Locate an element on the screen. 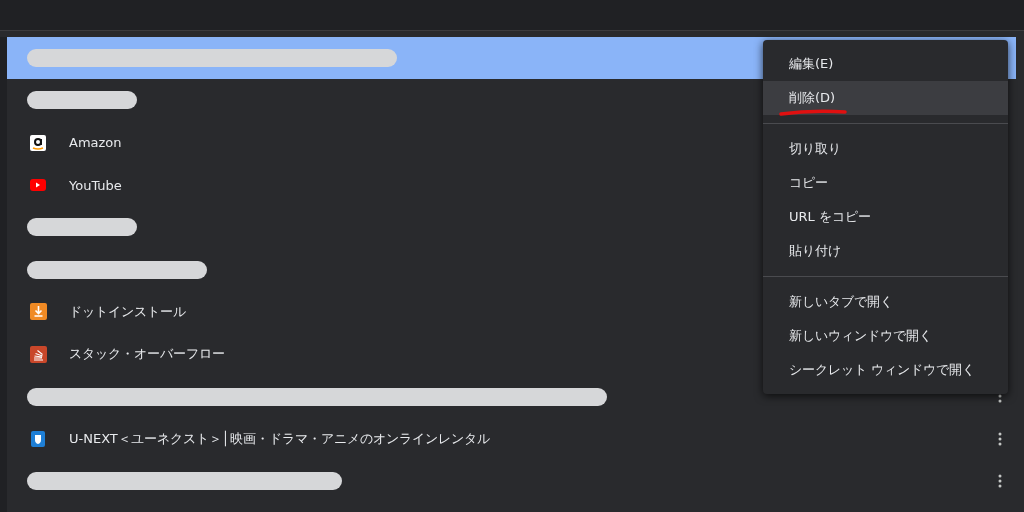 This screenshot has height=512, width=1024. letter-a-icon is located at coordinates (38, 142).